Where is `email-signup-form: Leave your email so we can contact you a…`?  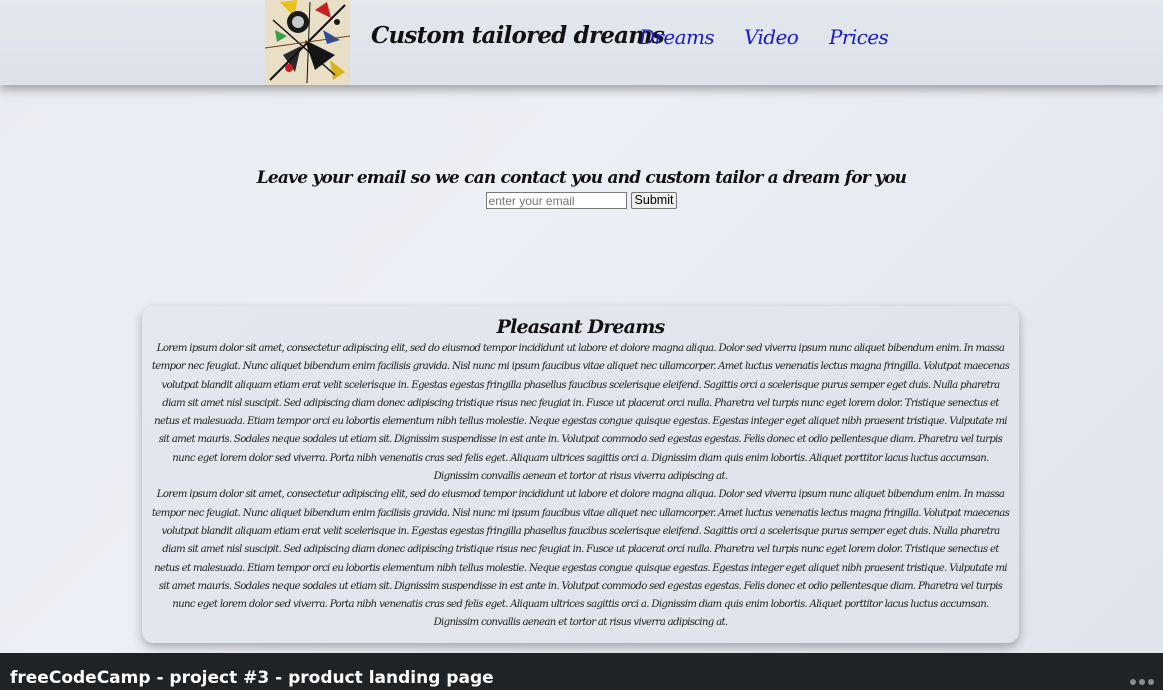 email-signup-form: Leave your email so we can contact you a… is located at coordinates (581, 188).